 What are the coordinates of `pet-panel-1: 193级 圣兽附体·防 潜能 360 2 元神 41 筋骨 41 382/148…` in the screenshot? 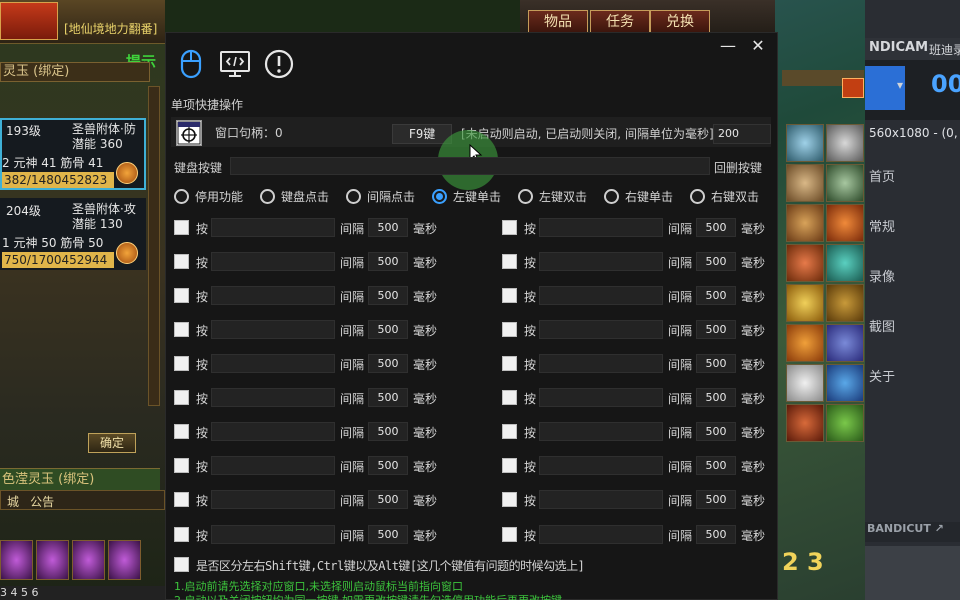 It's located at (73, 154).